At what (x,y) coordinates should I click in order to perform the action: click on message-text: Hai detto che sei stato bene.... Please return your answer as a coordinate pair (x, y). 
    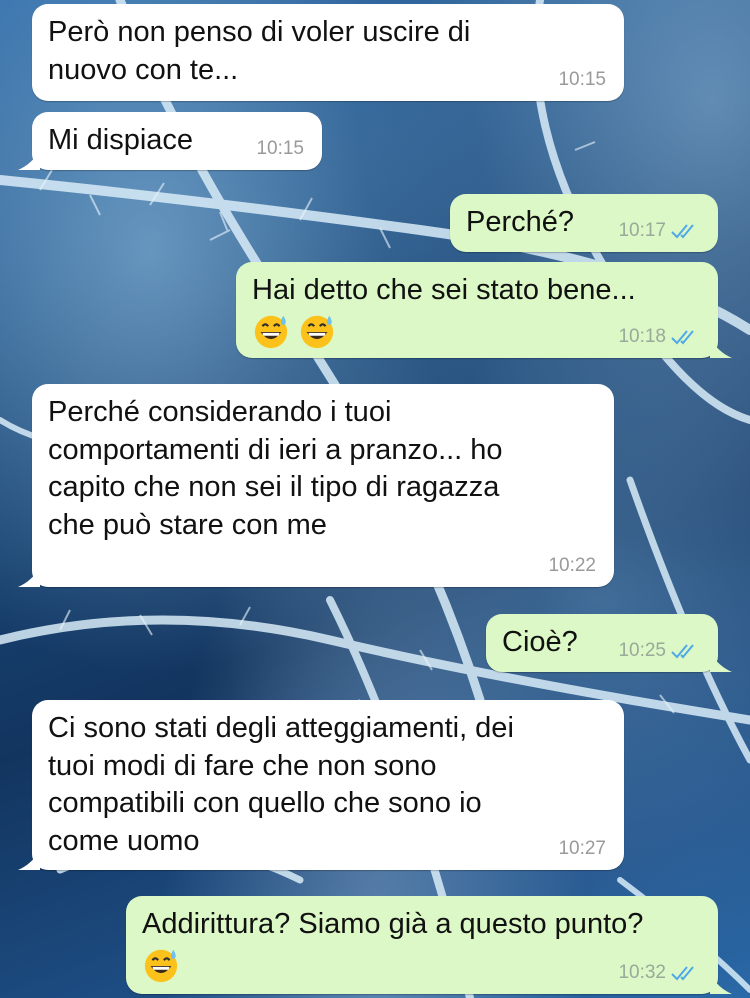
    Looking at the image, I should click on (444, 290).